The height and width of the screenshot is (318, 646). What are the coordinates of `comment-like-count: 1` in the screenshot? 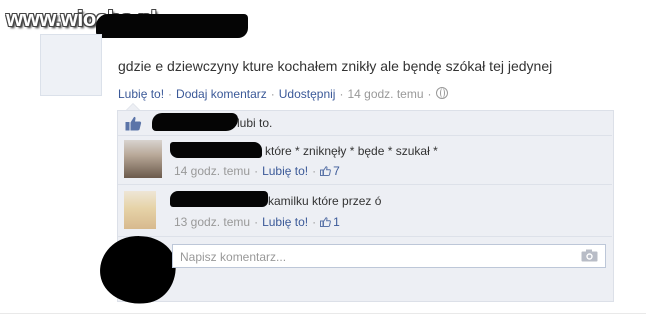 It's located at (330, 222).